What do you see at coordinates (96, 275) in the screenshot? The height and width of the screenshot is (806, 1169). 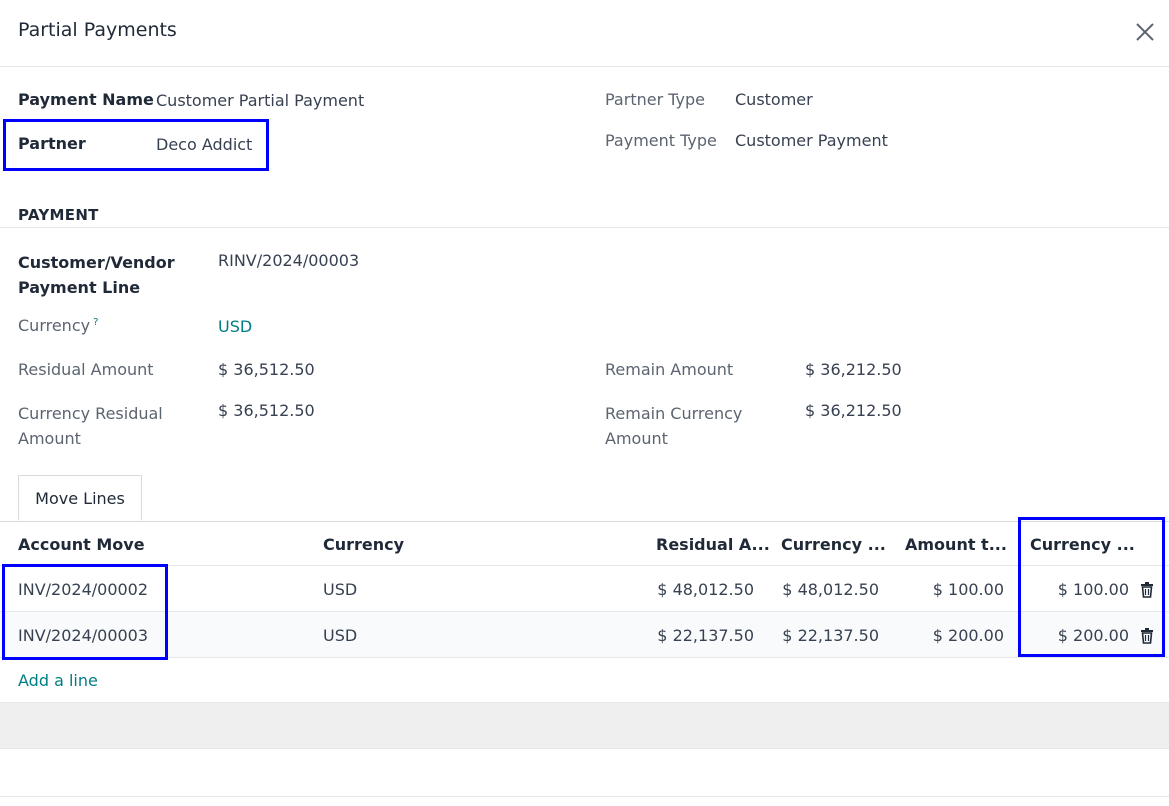 I see `payment-line-label: Customer/Vendor Payment Line` at bounding box center [96, 275].